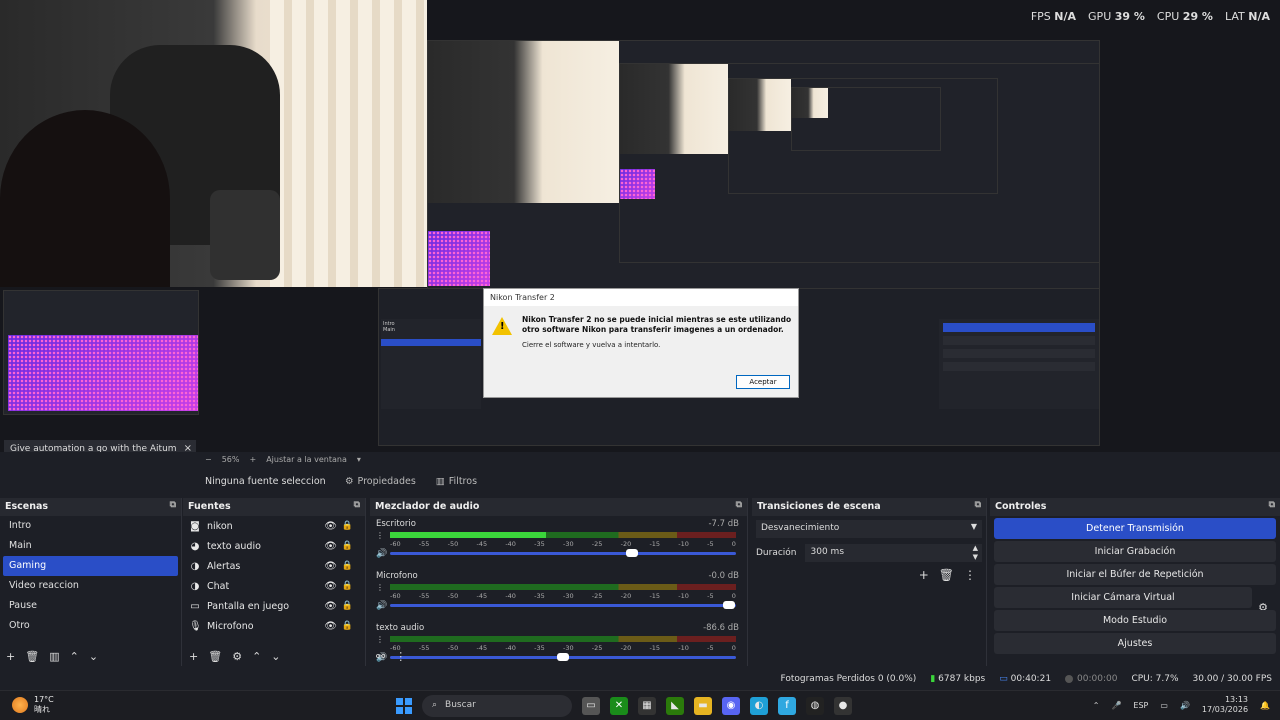 The image size is (1280, 720). I want to click on filters-button: ▥ Filtros, so click(456, 481).